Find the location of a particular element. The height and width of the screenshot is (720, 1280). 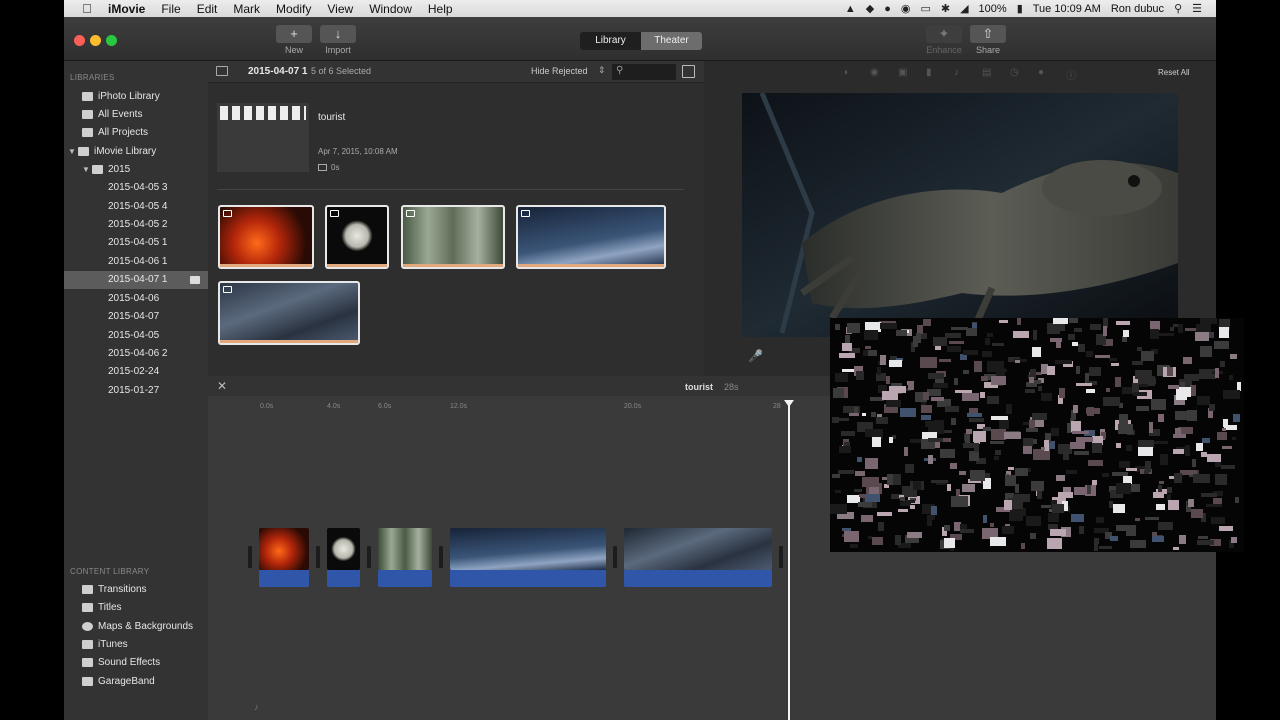

share-button: ⇧ Share is located at coordinates (988, 40).